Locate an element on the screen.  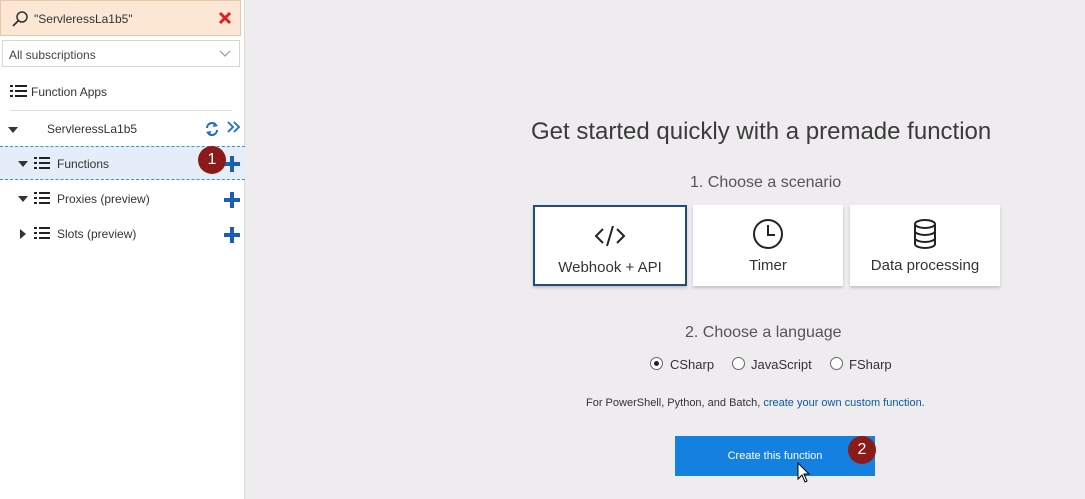
refresh-icon is located at coordinates (212, 129).